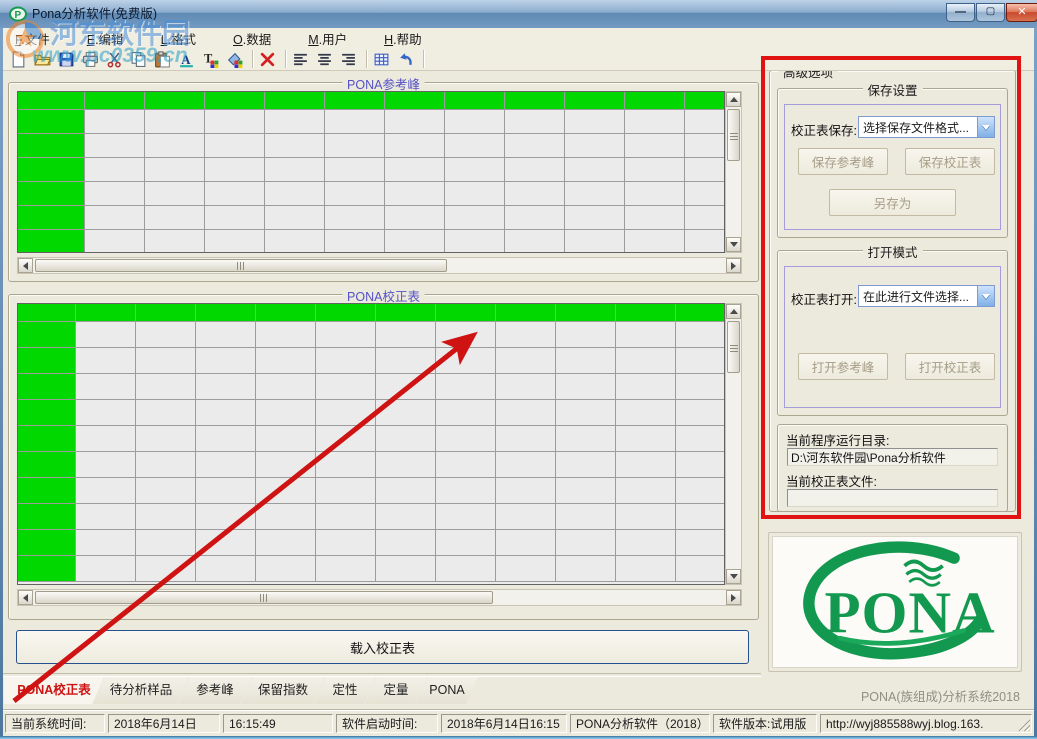  I want to click on open-folder-icon, so click(44, 59).